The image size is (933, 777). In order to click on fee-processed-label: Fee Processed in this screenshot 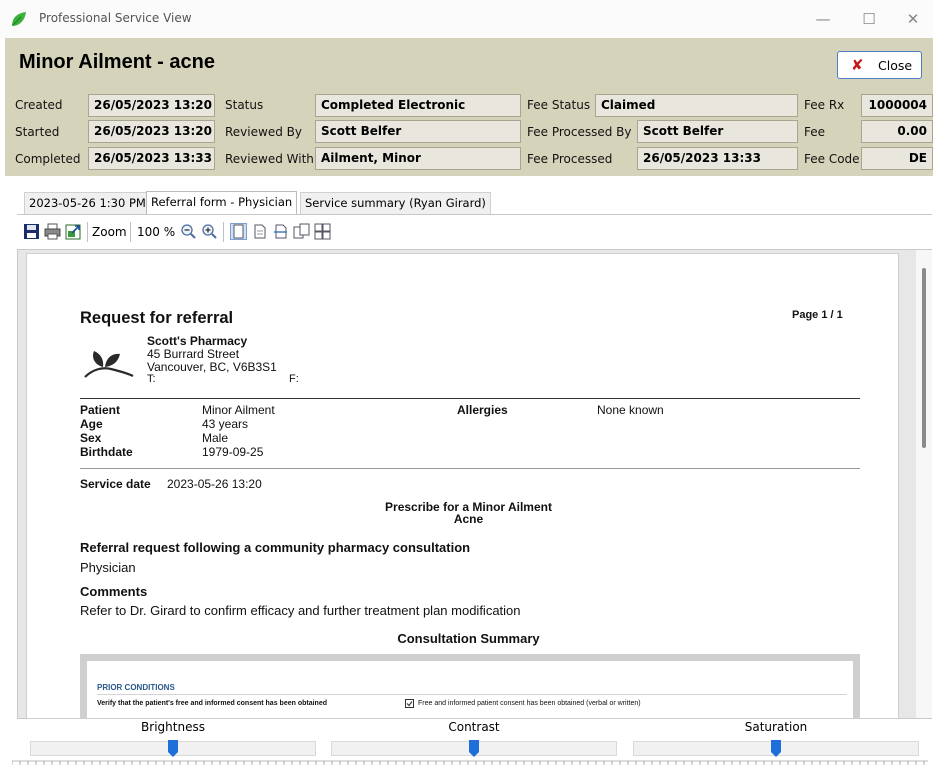, I will do `click(570, 159)`.